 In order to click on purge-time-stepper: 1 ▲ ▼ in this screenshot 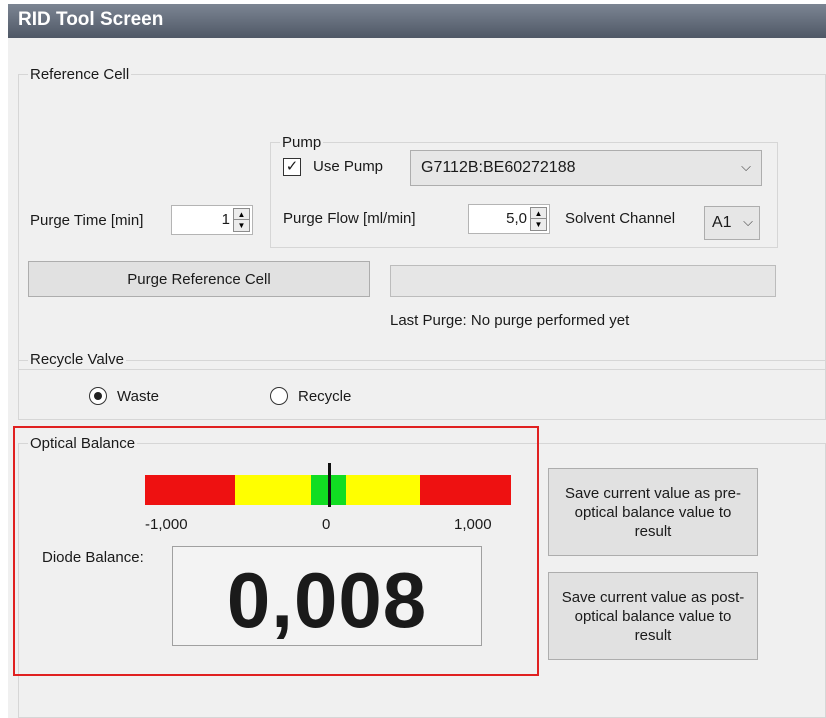, I will do `click(212, 220)`.